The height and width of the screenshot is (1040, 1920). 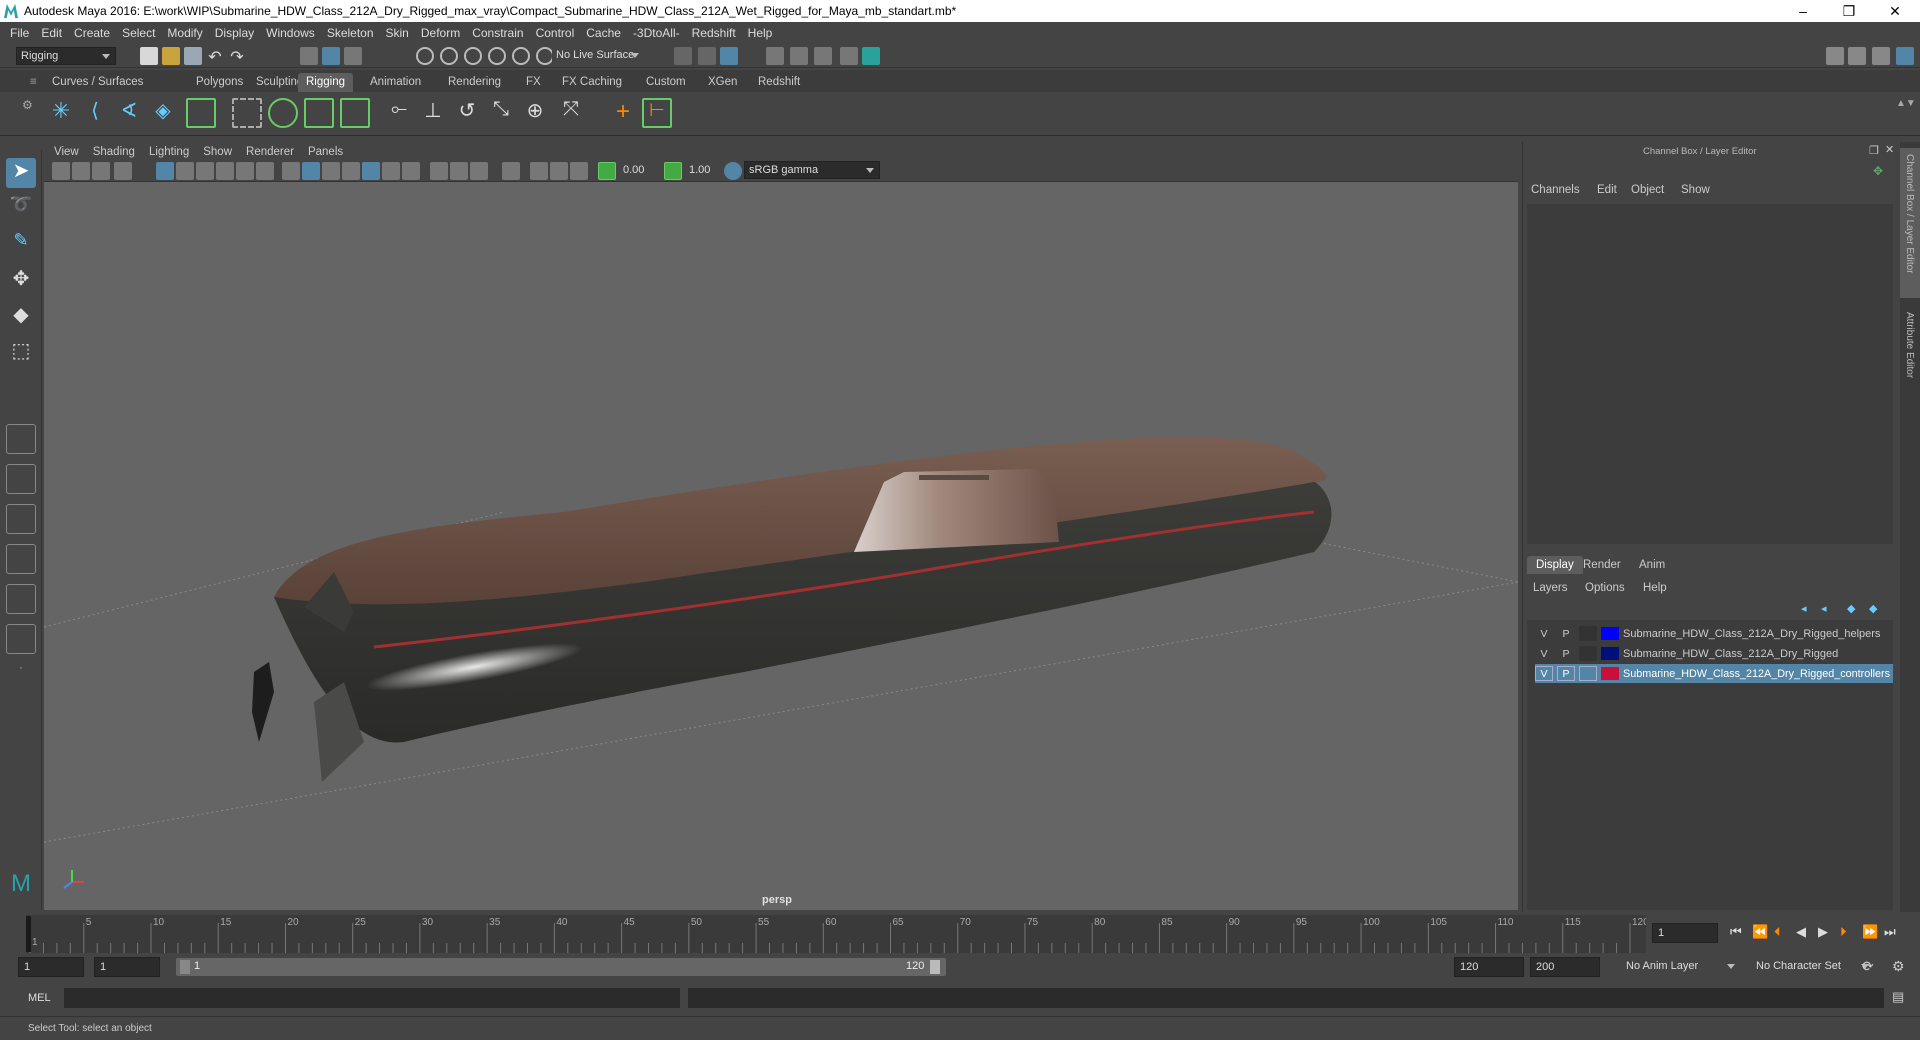 What do you see at coordinates (607, 171) in the screenshot?
I see `exposure-icon` at bounding box center [607, 171].